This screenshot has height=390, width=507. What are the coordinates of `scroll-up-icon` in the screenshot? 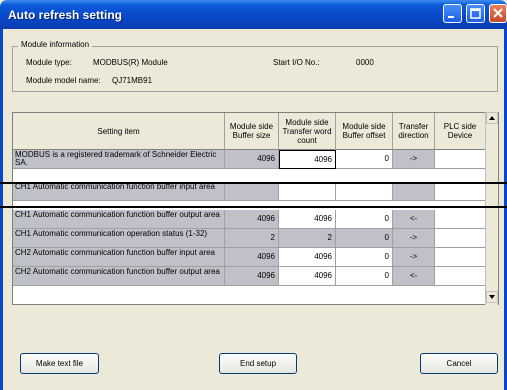 It's located at (492, 118).